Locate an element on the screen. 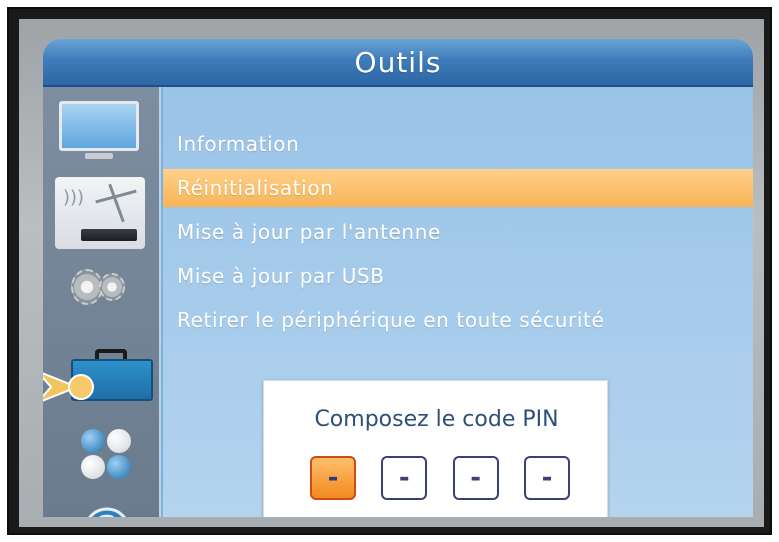 This screenshot has height=542, width=779. page-title: Outils is located at coordinates (398, 62).